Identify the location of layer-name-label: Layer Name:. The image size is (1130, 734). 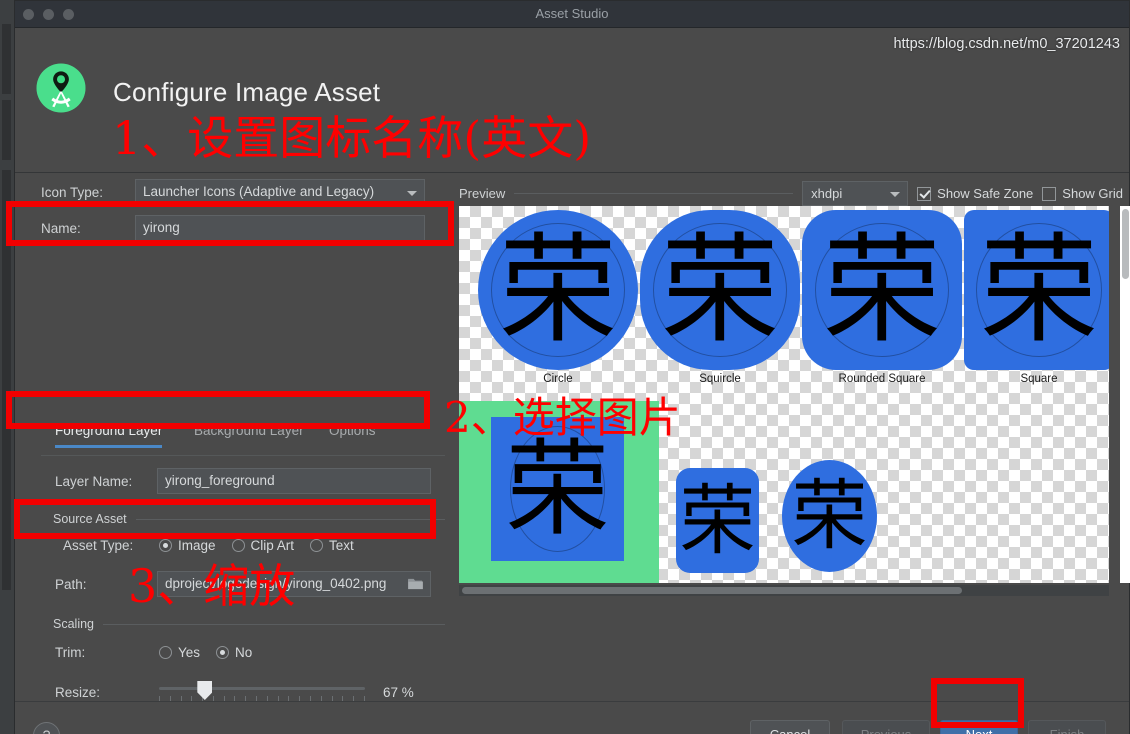
(94, 481).